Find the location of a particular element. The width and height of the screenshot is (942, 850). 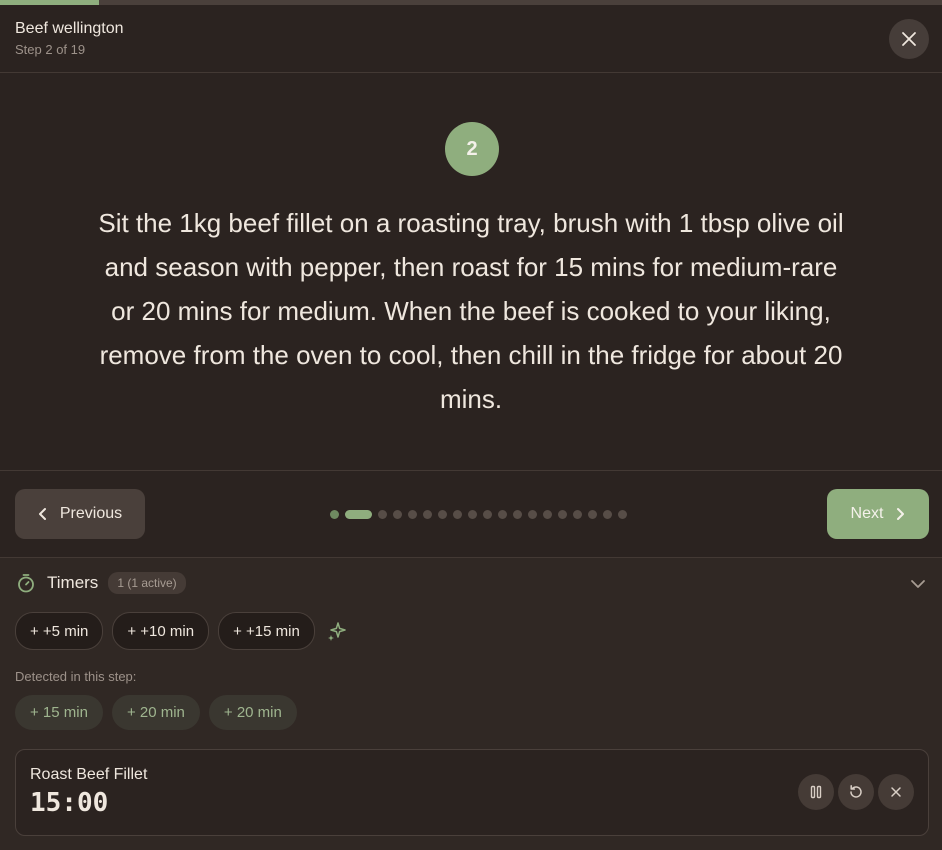

next-button: Next is located at coordinates (878, 514).